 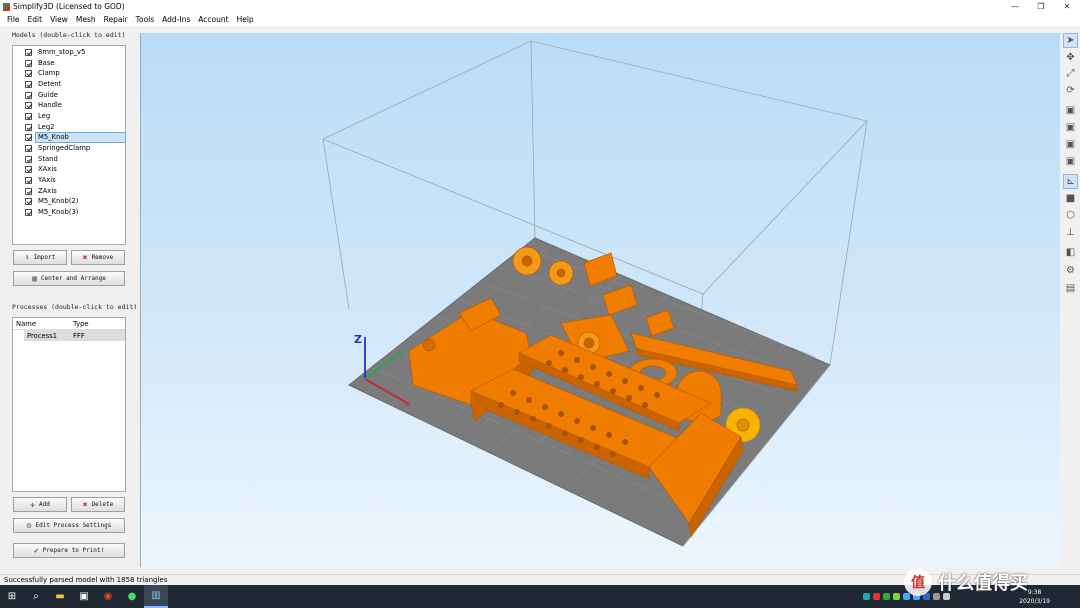 What do you see at coordinates (69, 95) in the screenshot?
I see `list-item: Guide` at bounding box center [69, 95].